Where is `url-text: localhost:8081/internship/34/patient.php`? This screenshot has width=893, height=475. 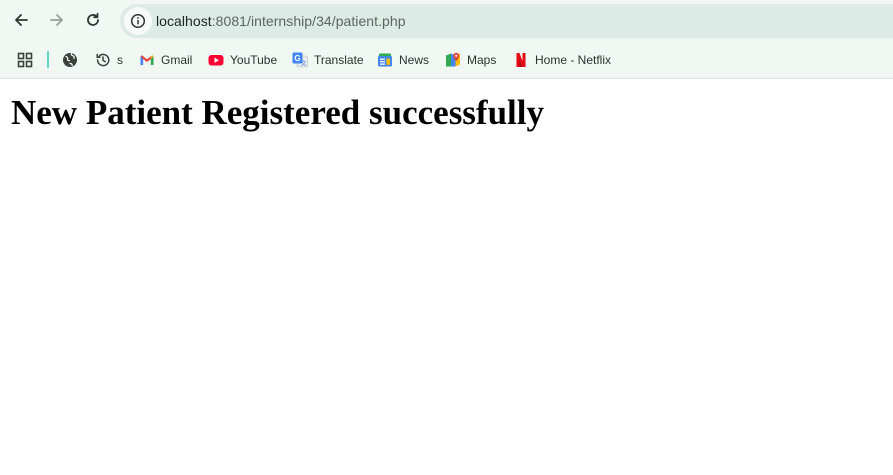 url-text: localhost:8081/internship/34/patient.php is located at coordinates (281, 21).